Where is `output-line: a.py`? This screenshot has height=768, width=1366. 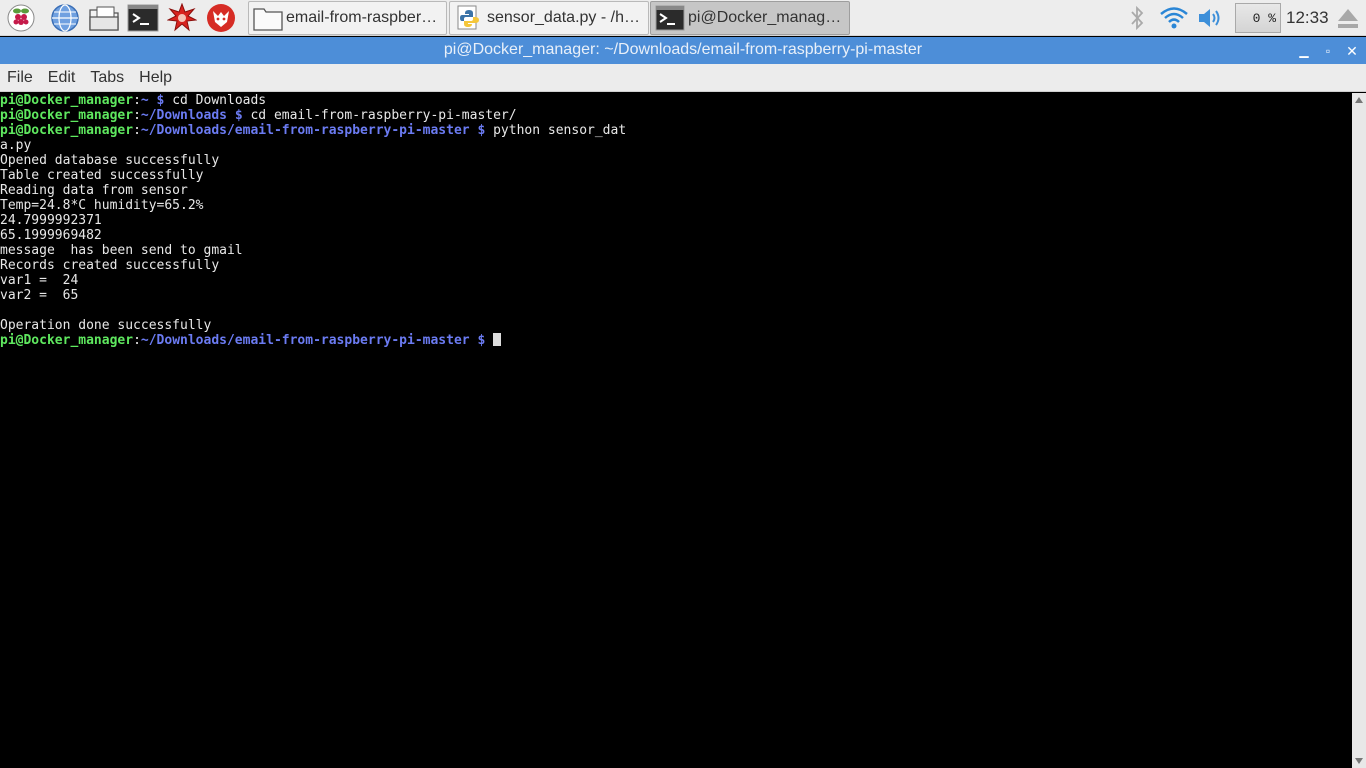
output-line: a.py is located at coordinates (16, 145).